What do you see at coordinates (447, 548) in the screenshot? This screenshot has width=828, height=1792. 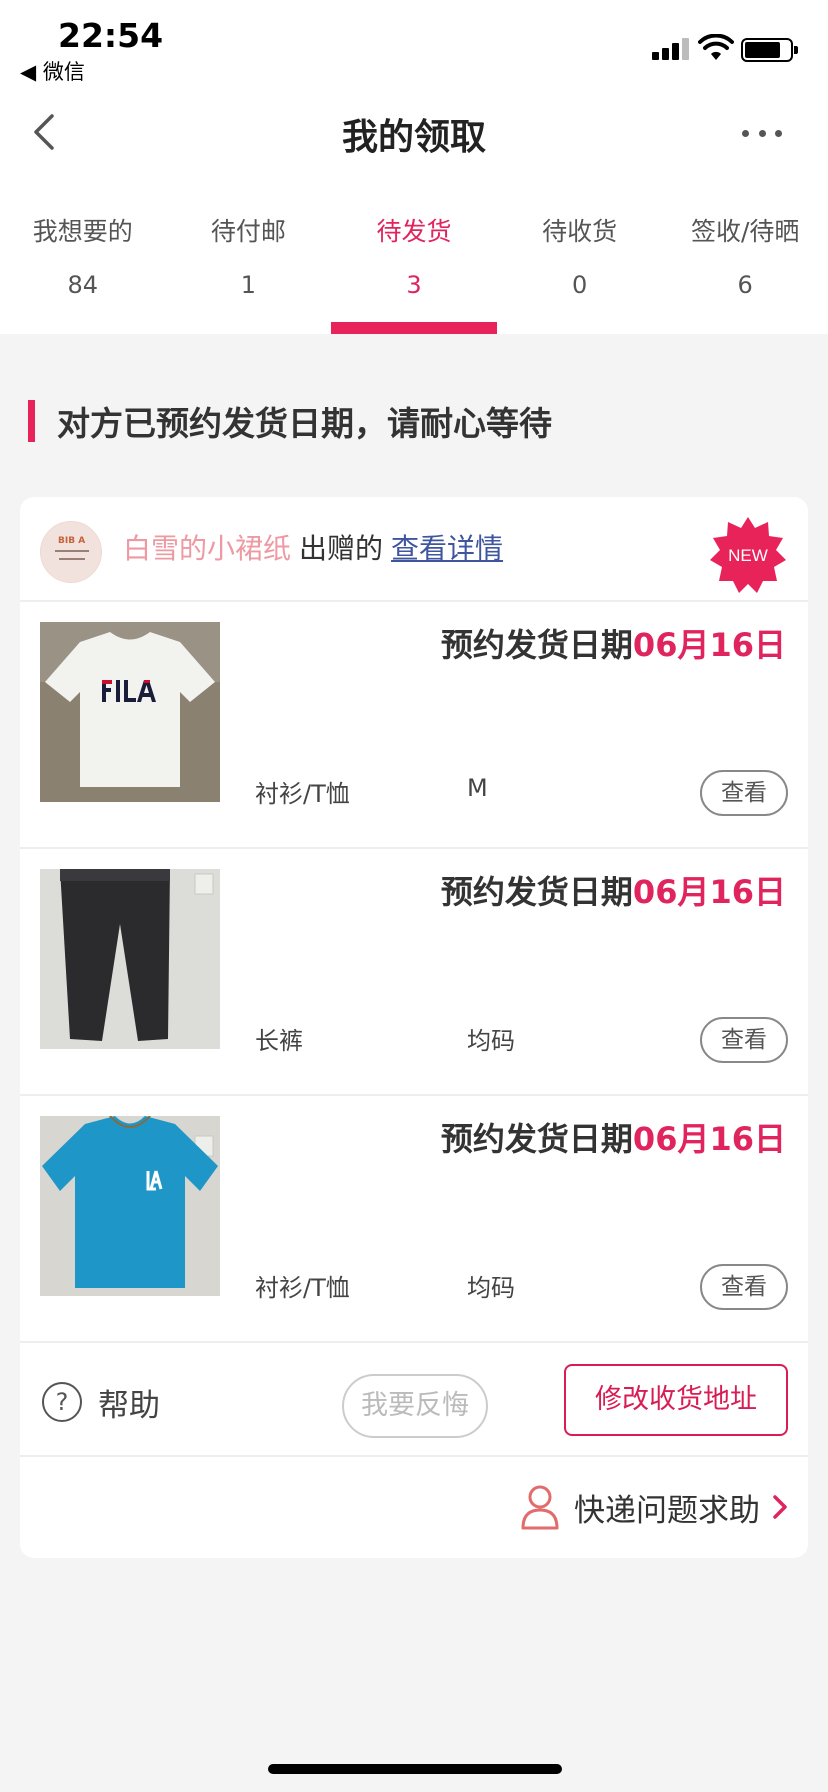 I see `view-details-link: 查看详情` at bounding box center [447, 548].